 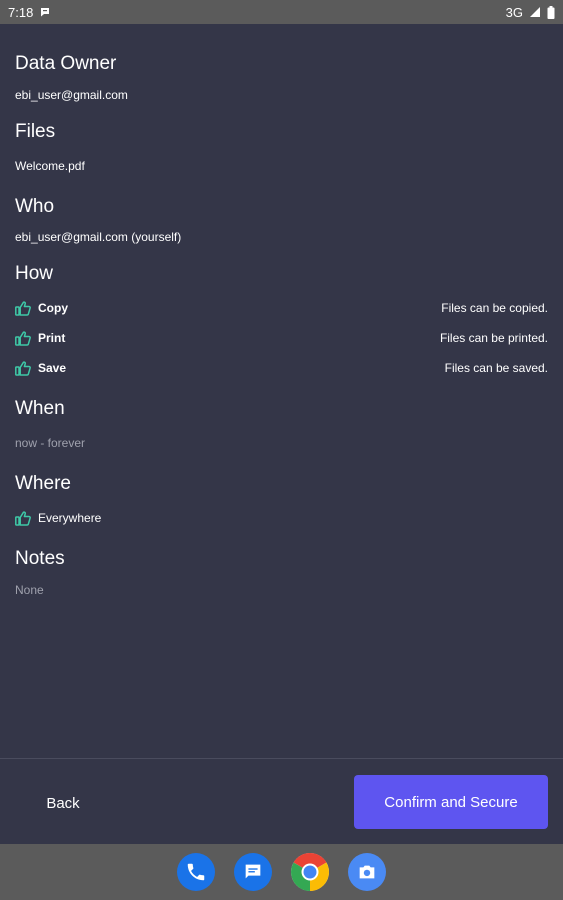 I want to click on action-bar-divider, so click(x=281, y=758).